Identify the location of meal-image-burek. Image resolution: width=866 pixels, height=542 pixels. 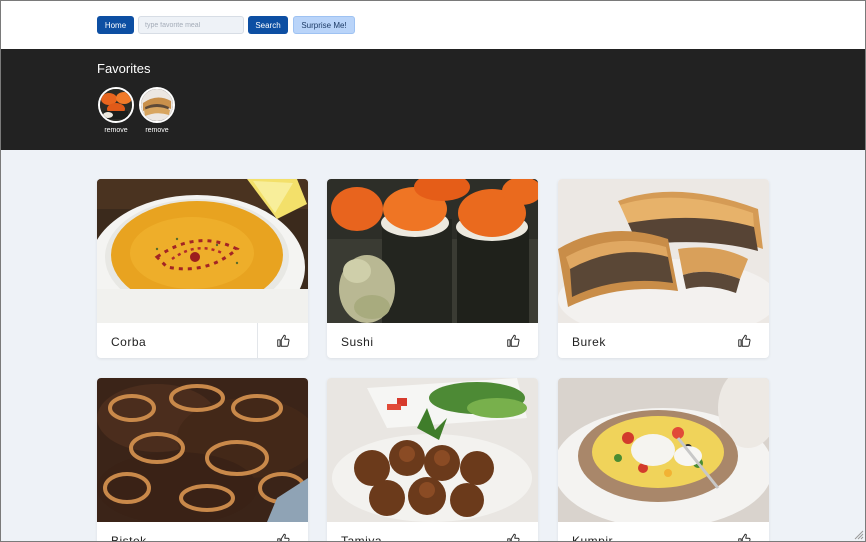
(663, 251).